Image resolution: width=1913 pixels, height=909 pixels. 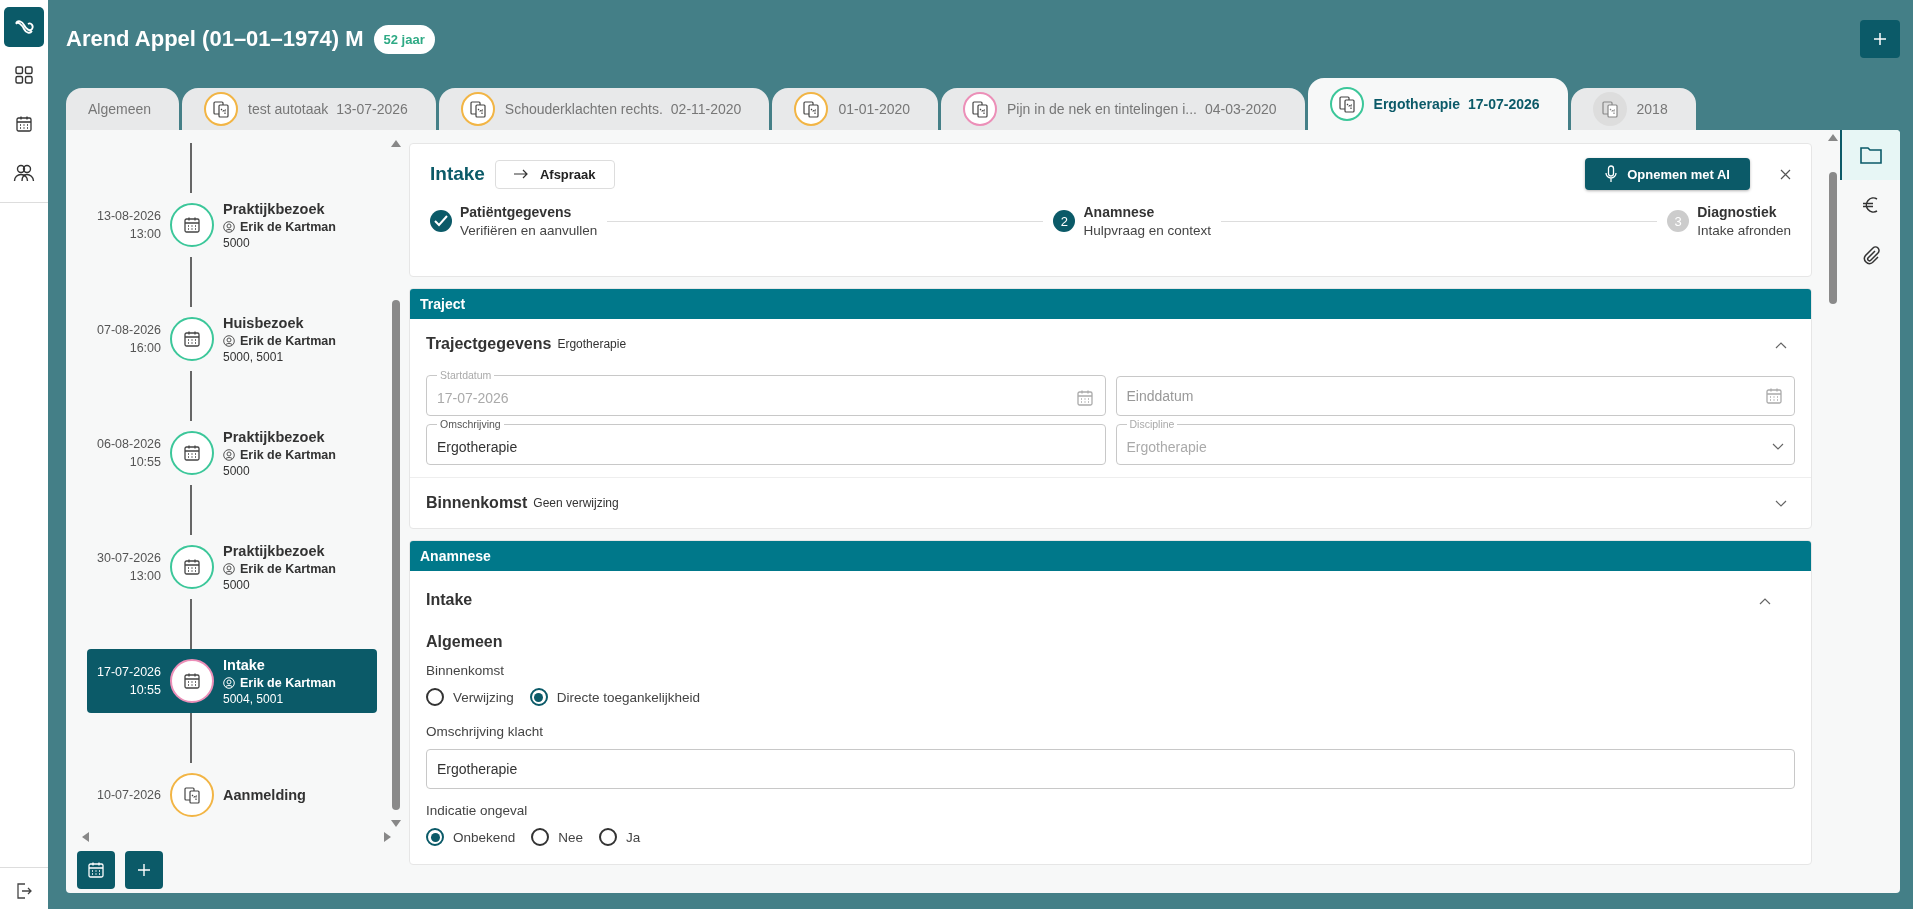 What do you see at coordinates (1785, 174) in the screenshot?
I see `close-icon` at bounding box center [1785, 174].